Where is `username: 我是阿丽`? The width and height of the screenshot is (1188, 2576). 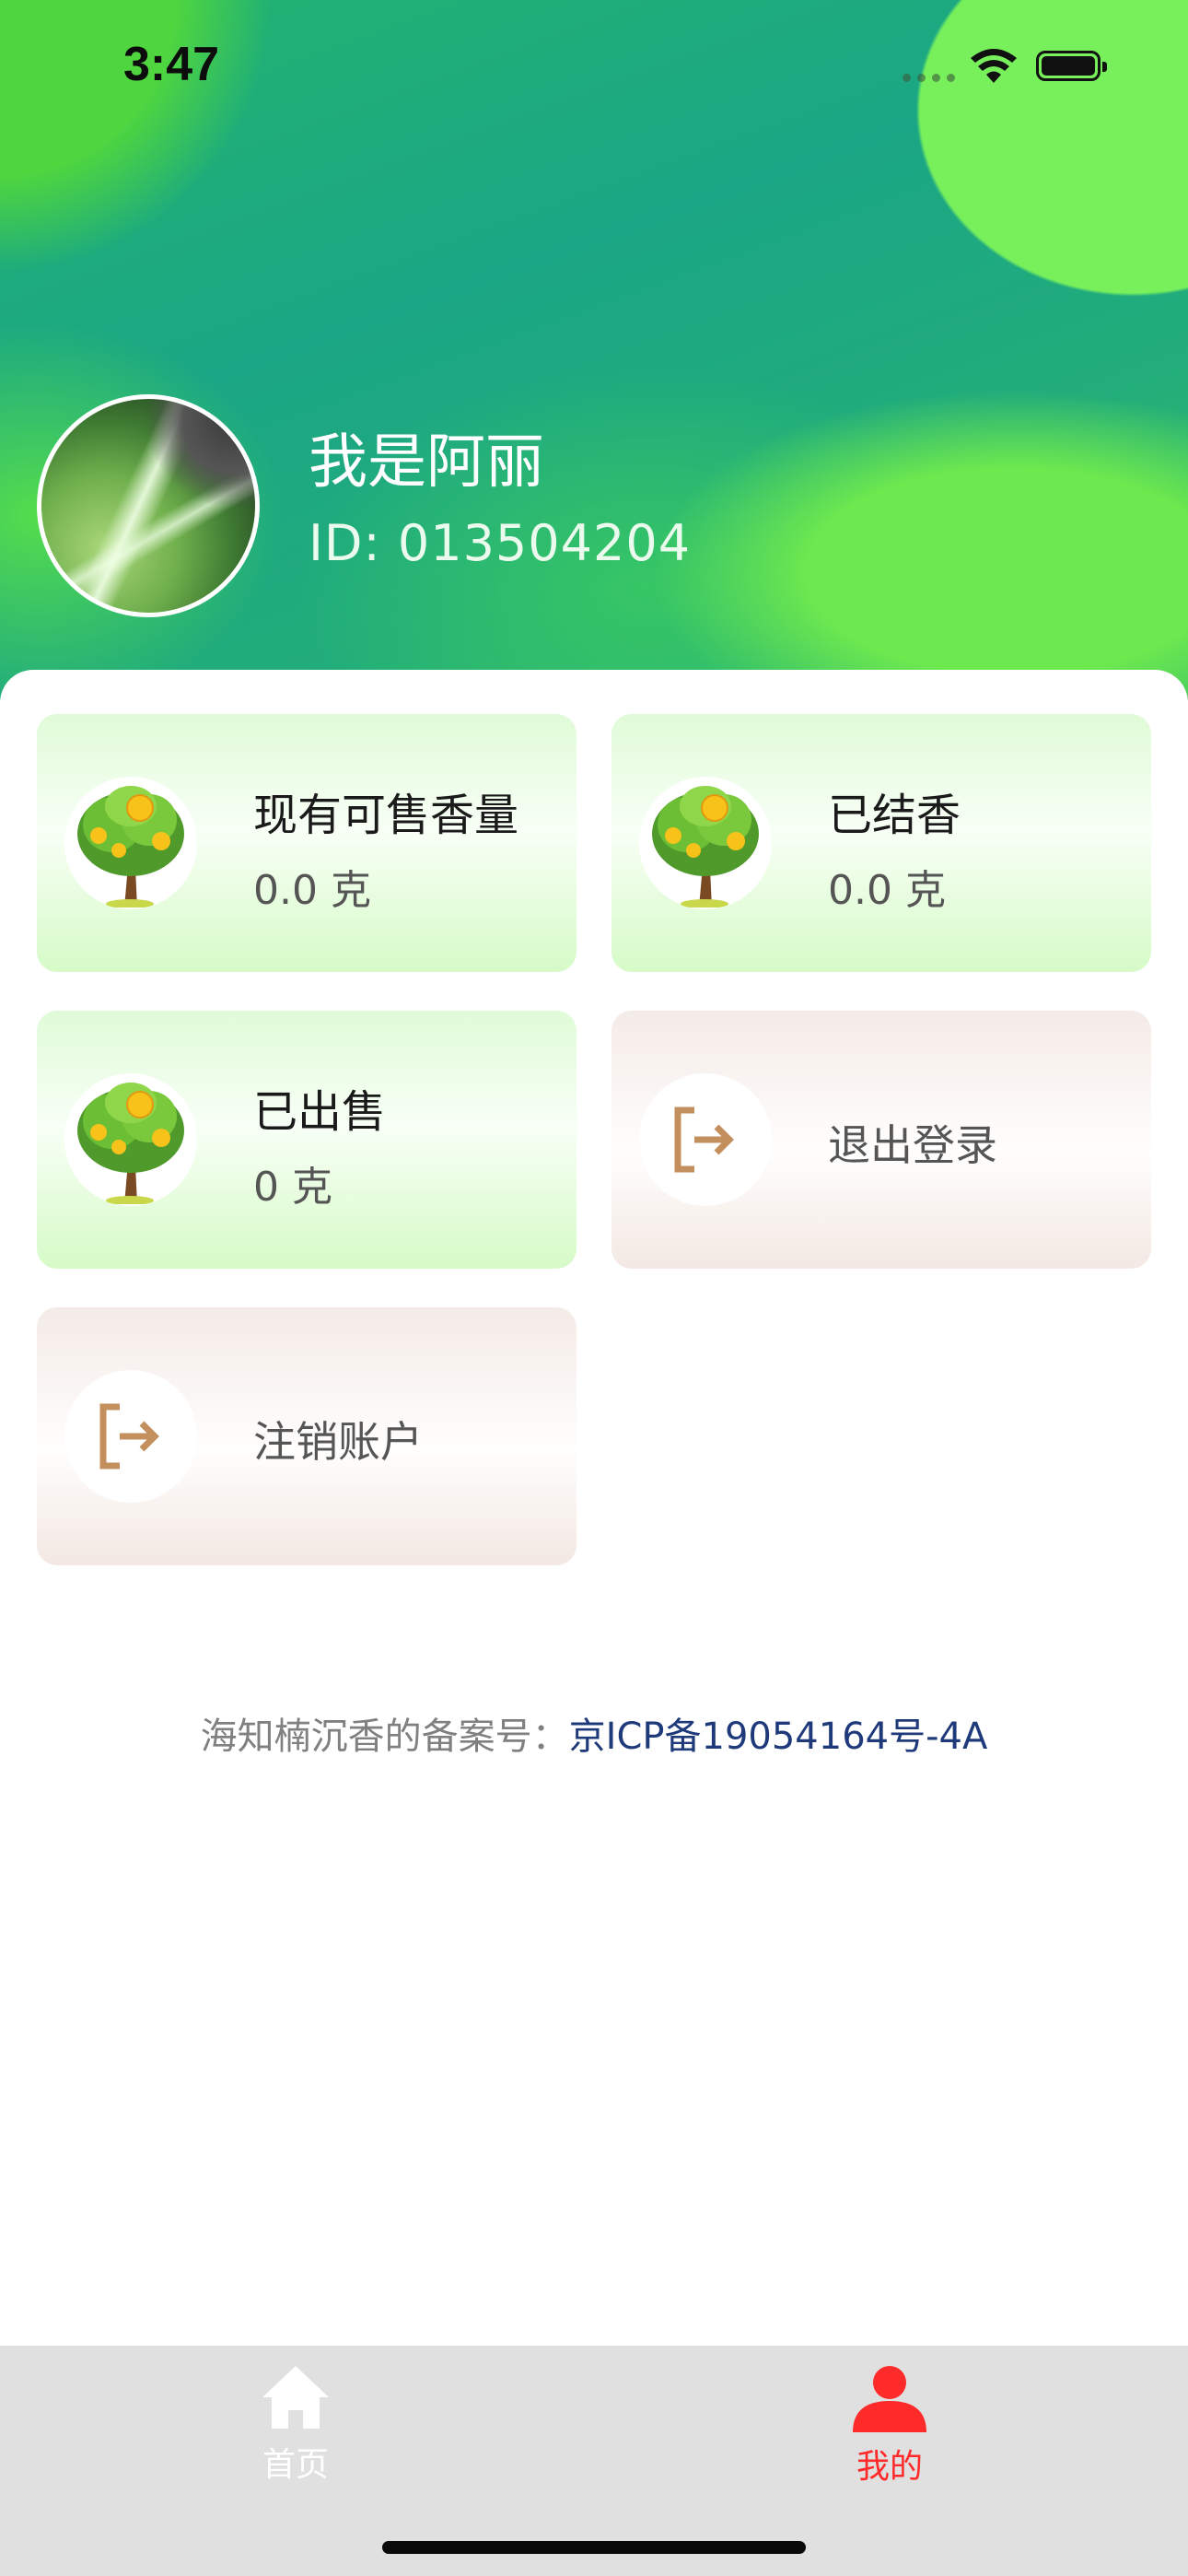
username: 我是阿丽 is located at coordinates (427, 462).